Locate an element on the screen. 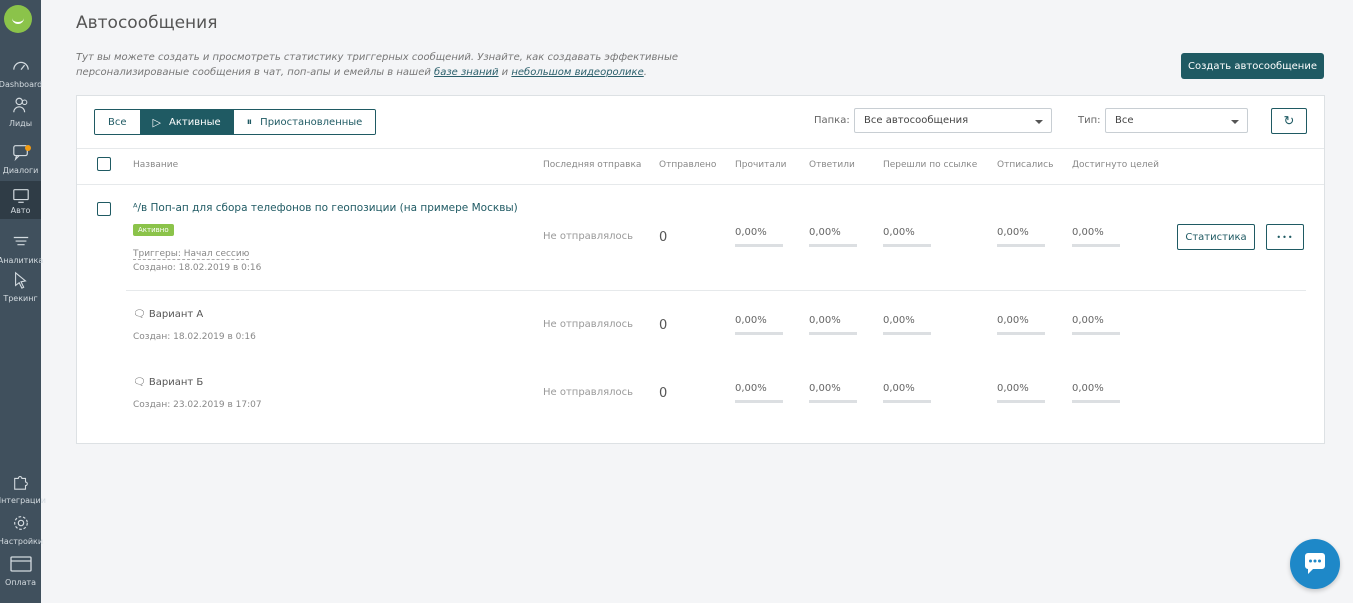  col-last-sent: Последняя отправка is located at coordinates (592, 165).